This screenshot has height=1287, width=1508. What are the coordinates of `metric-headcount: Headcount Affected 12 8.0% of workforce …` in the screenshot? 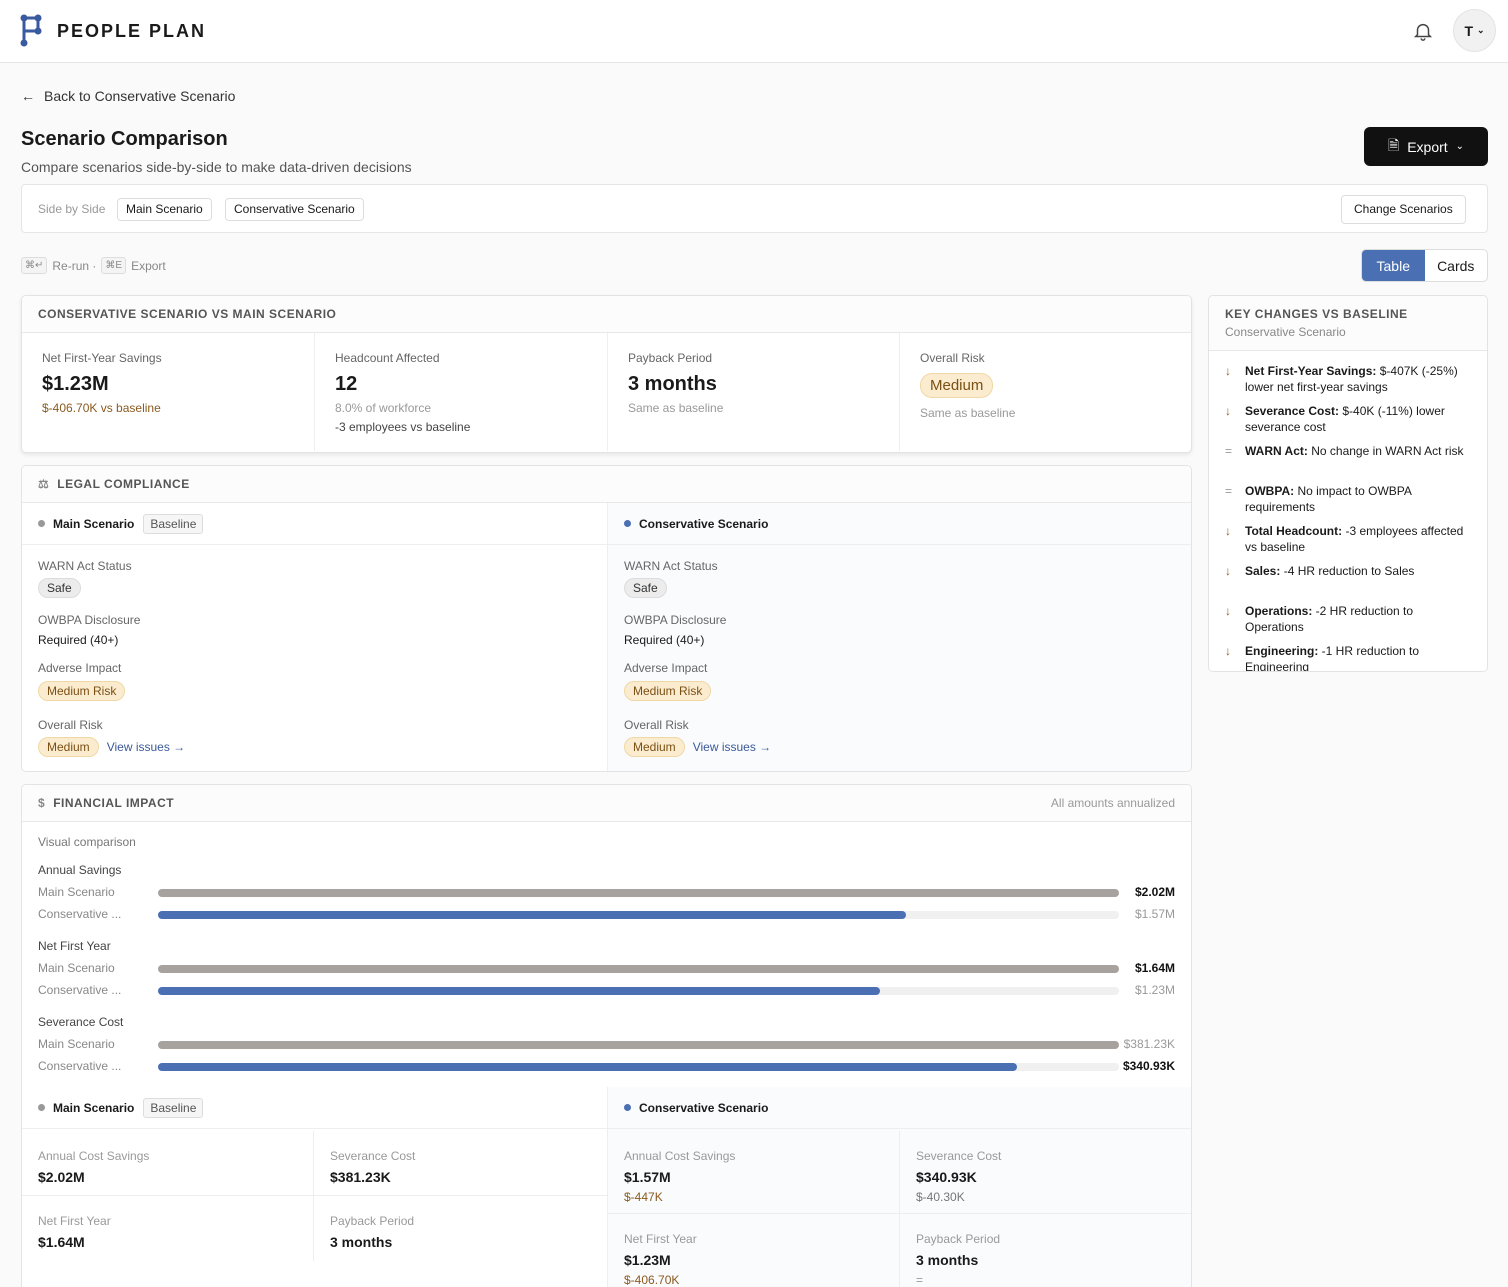 It's located at (461, 392).